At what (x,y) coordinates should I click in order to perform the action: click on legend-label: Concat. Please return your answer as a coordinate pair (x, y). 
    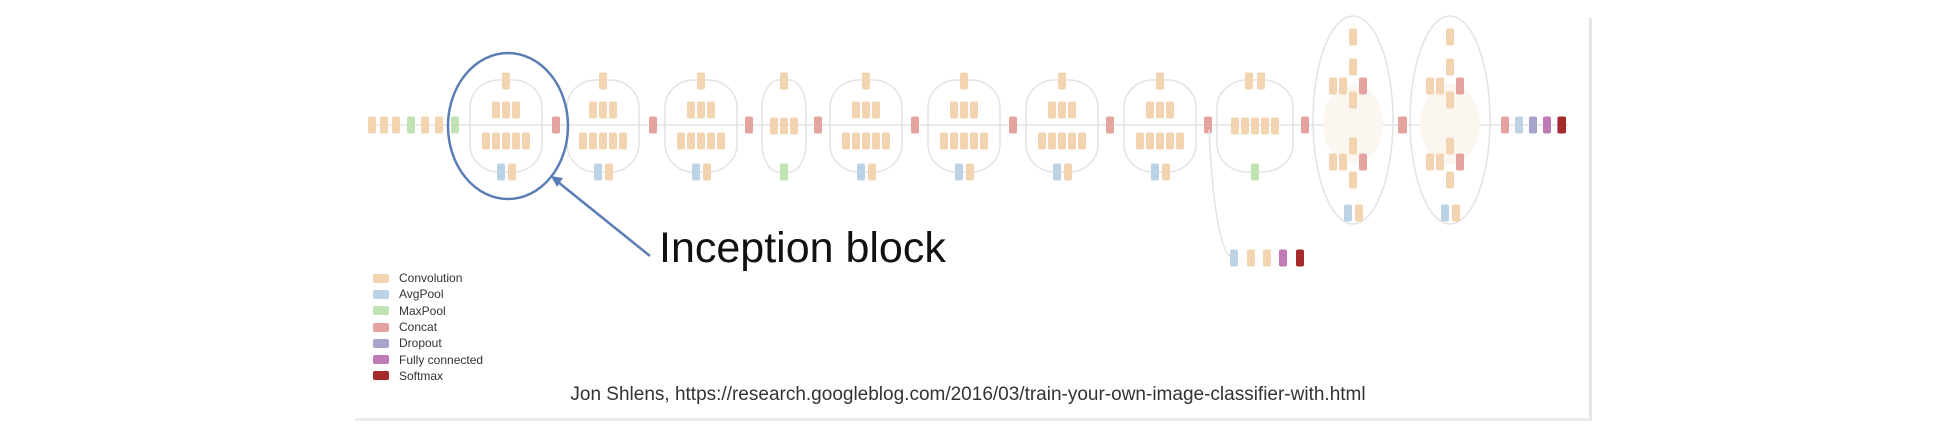
    Looking at the image, I should click on (418, 327).